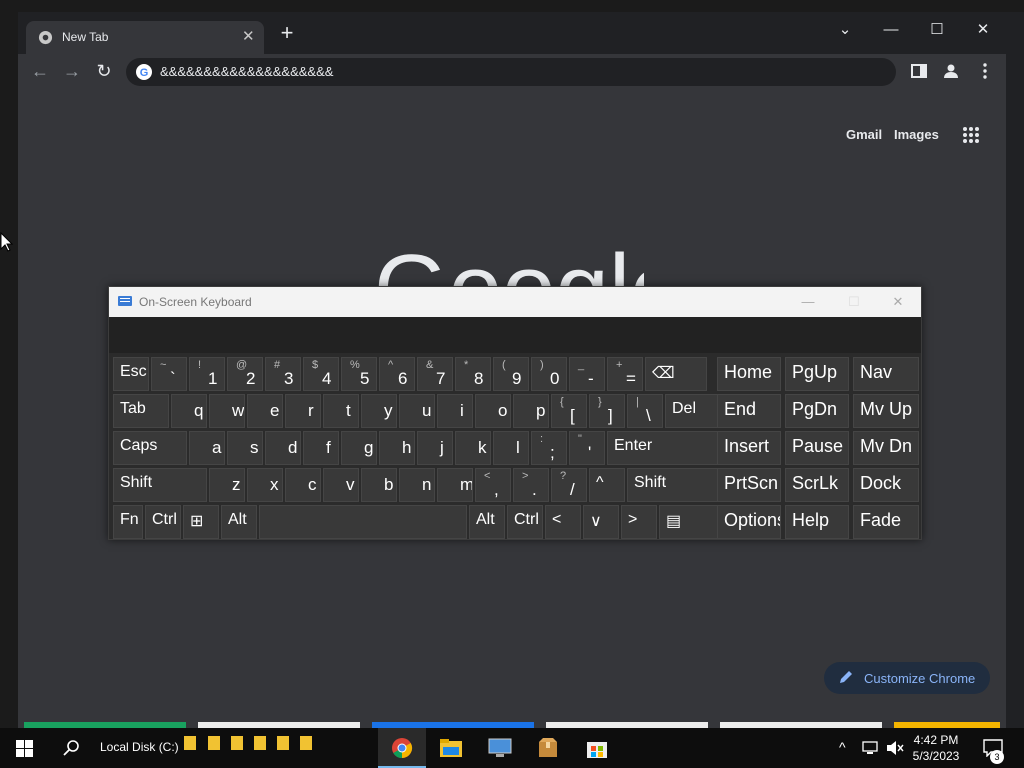  What do you see at coordinates (563, 522) in the screenshot?
I see `osk-key-left-arrow: <` at bounding box center [563, 522].